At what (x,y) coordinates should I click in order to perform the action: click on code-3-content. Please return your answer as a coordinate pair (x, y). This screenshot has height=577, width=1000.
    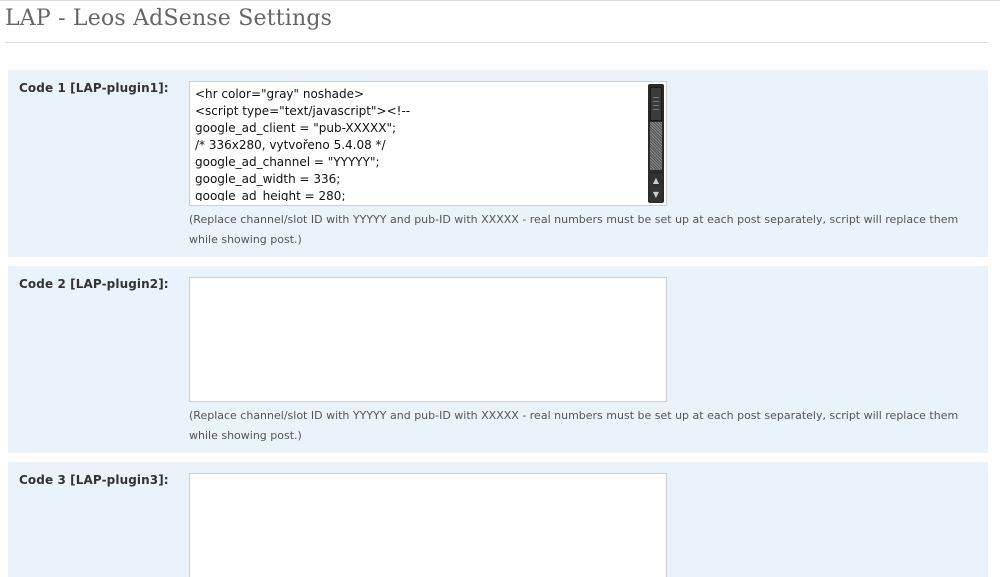
    Looking at the image, I should click on (428, 525).